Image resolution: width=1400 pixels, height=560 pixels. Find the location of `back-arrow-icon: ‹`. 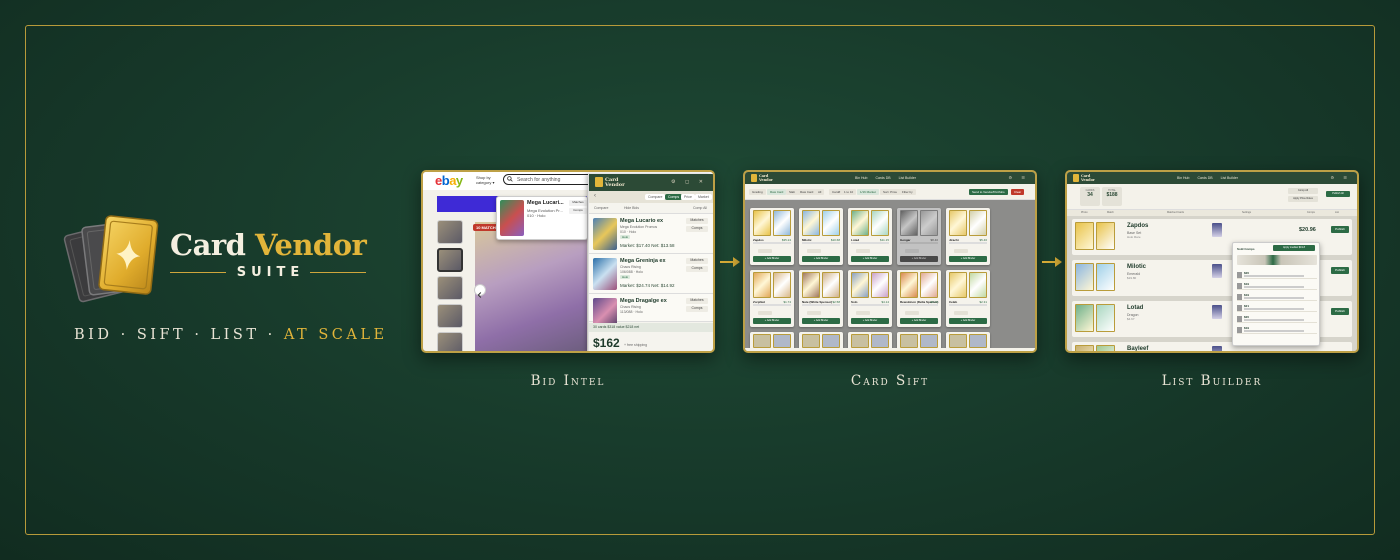

back-arrow-icon: ‹ is located at coordinates (595, 196).